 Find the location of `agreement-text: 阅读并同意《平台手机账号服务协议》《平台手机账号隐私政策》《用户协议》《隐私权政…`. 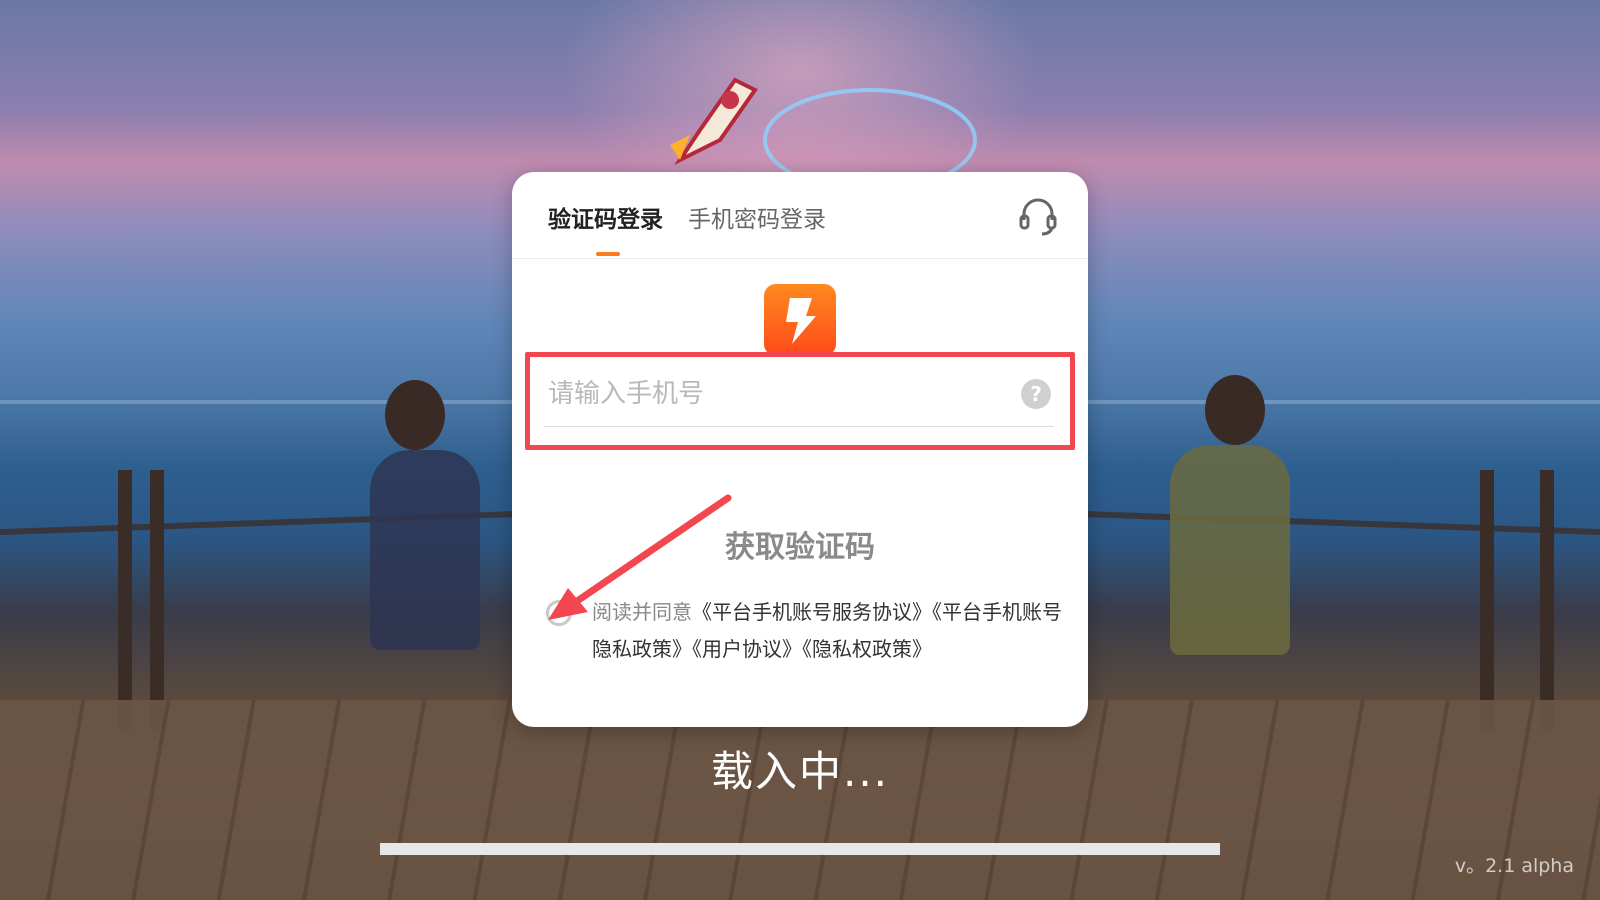

agreement-text: 阅读并同意《平台手机账号服务协议》《平台手机账号隐私政策》《用户协议》《隐私权政… is located at coordinates (827, 631).